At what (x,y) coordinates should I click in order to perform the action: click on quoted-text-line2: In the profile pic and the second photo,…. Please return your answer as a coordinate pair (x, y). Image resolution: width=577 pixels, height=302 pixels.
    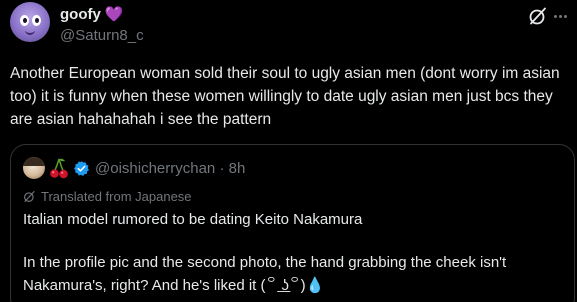
    Looking at the image, I should click on (265, 274).